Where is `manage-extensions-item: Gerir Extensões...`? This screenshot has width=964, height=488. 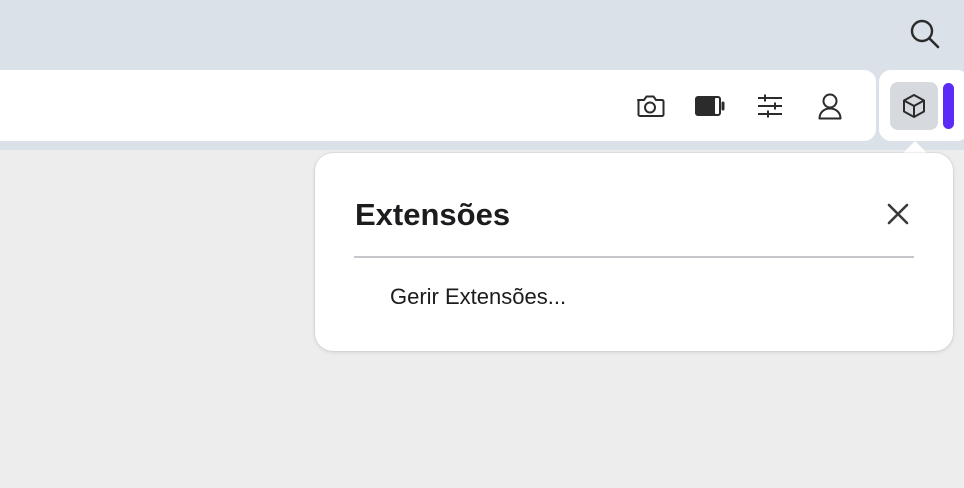
manage-extensions-item: Gerir Extensões... is located at coordinates (478, 297).